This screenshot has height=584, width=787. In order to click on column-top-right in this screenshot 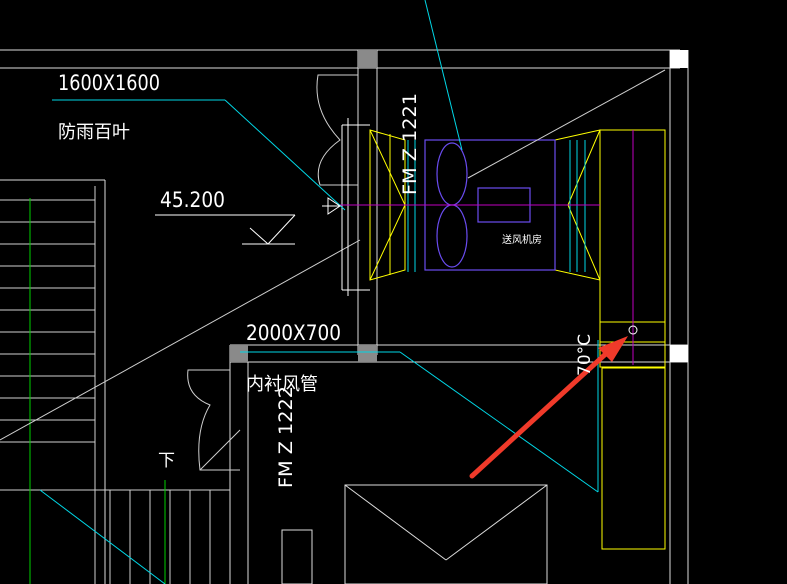, I will do `click(679, 59)`.